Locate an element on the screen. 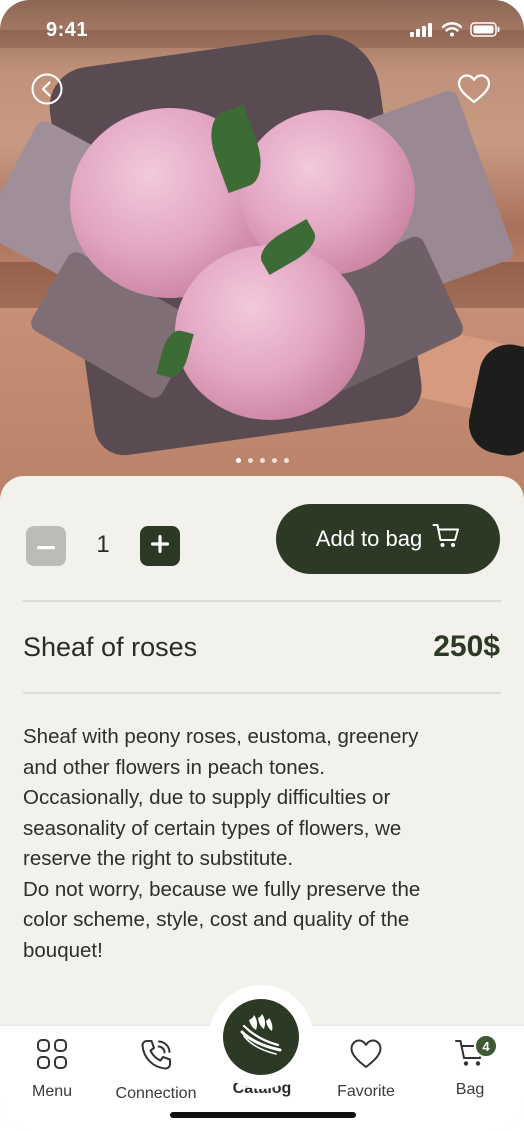 The height and width of the screenshot is (1131, 524). cart-icon is located at coordinates (446, 539).